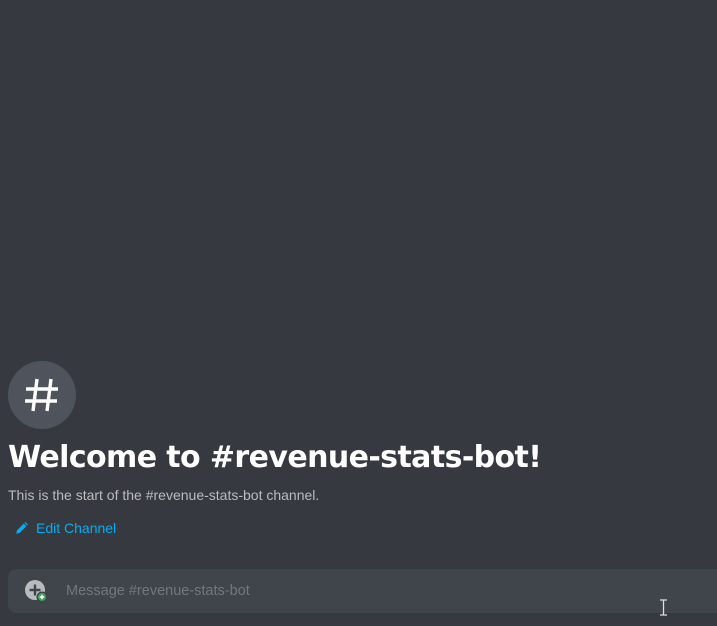 The width and height of the screenshot is (717, 626). I want to click on edit-channel-button: Edit Channel, so click(65, 528).